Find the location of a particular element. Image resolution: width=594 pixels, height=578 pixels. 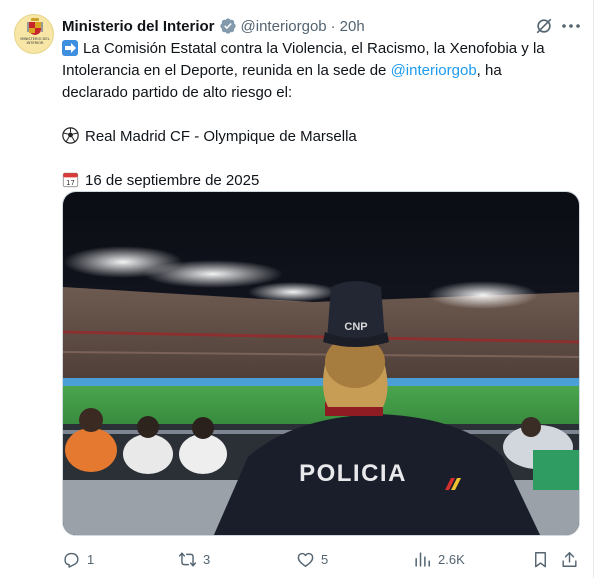

vest-label-text: POLICIA is located at coordinates (353, 473).